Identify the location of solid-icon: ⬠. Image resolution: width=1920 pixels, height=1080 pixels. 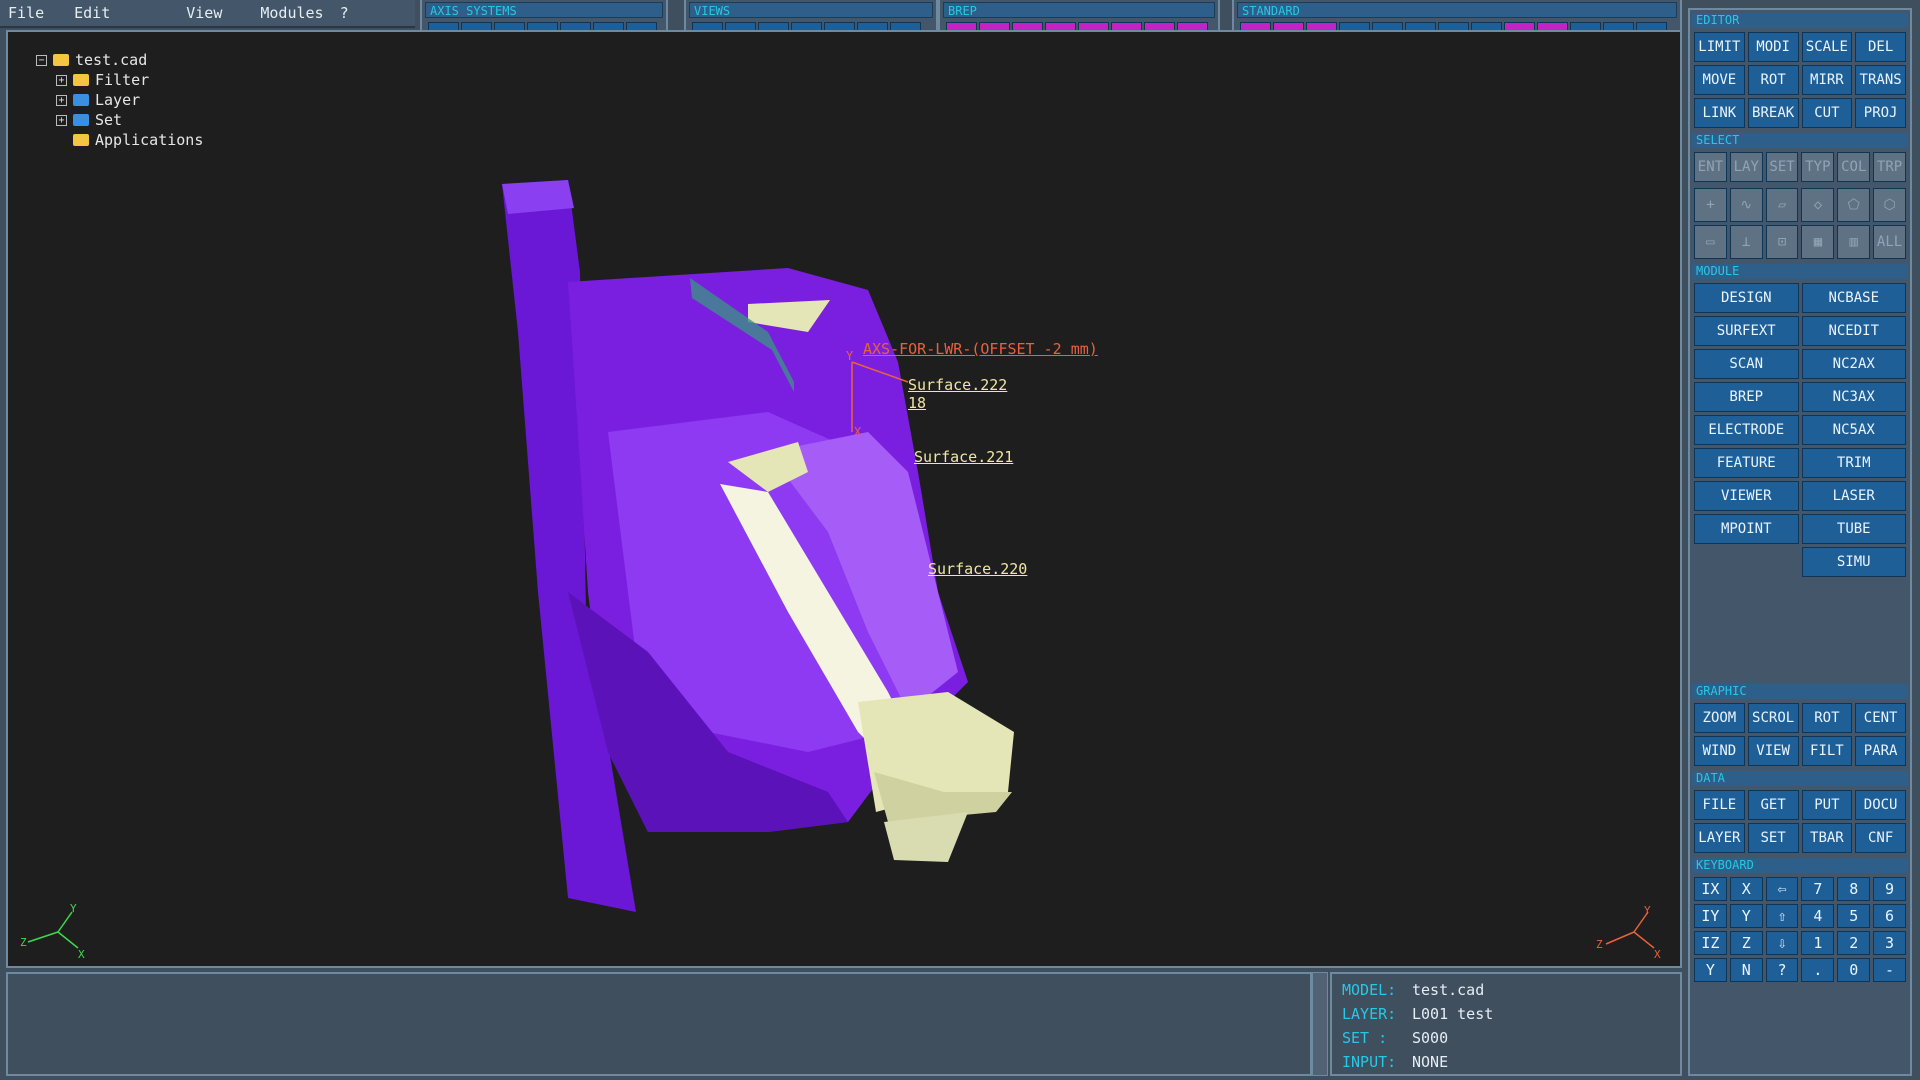
(1854, 205).